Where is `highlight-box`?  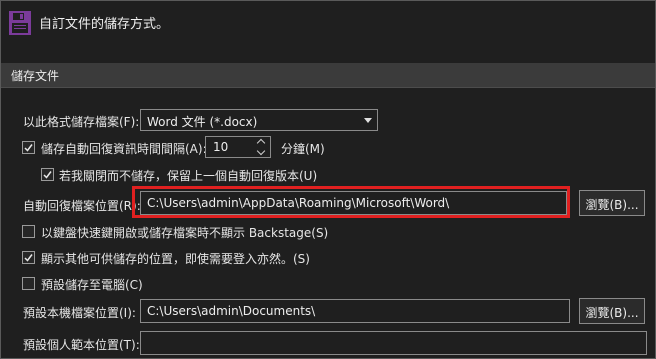 highlight-box is located at coordinates (351, 202).